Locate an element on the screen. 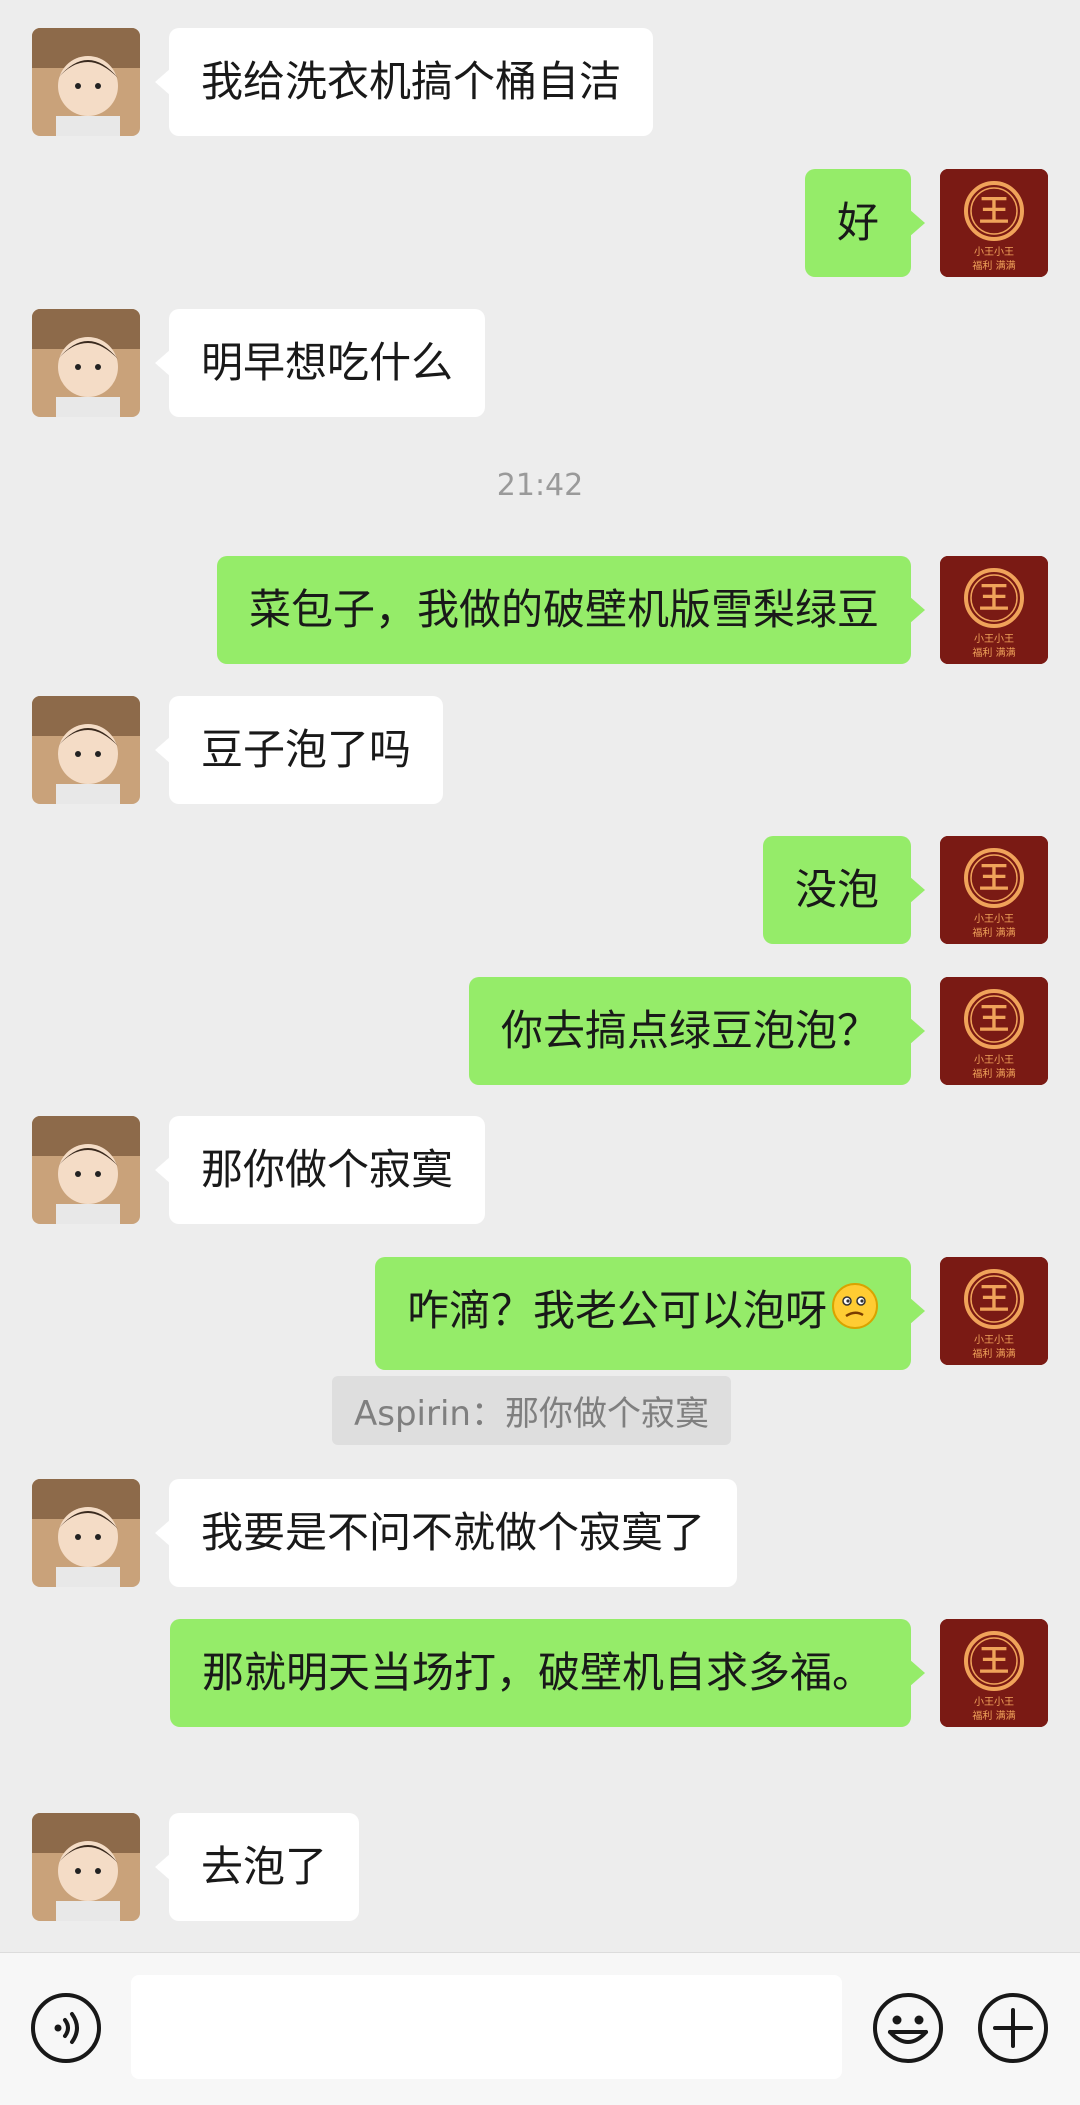  timestamp: 21:42 is located at coordinates (540, 485).